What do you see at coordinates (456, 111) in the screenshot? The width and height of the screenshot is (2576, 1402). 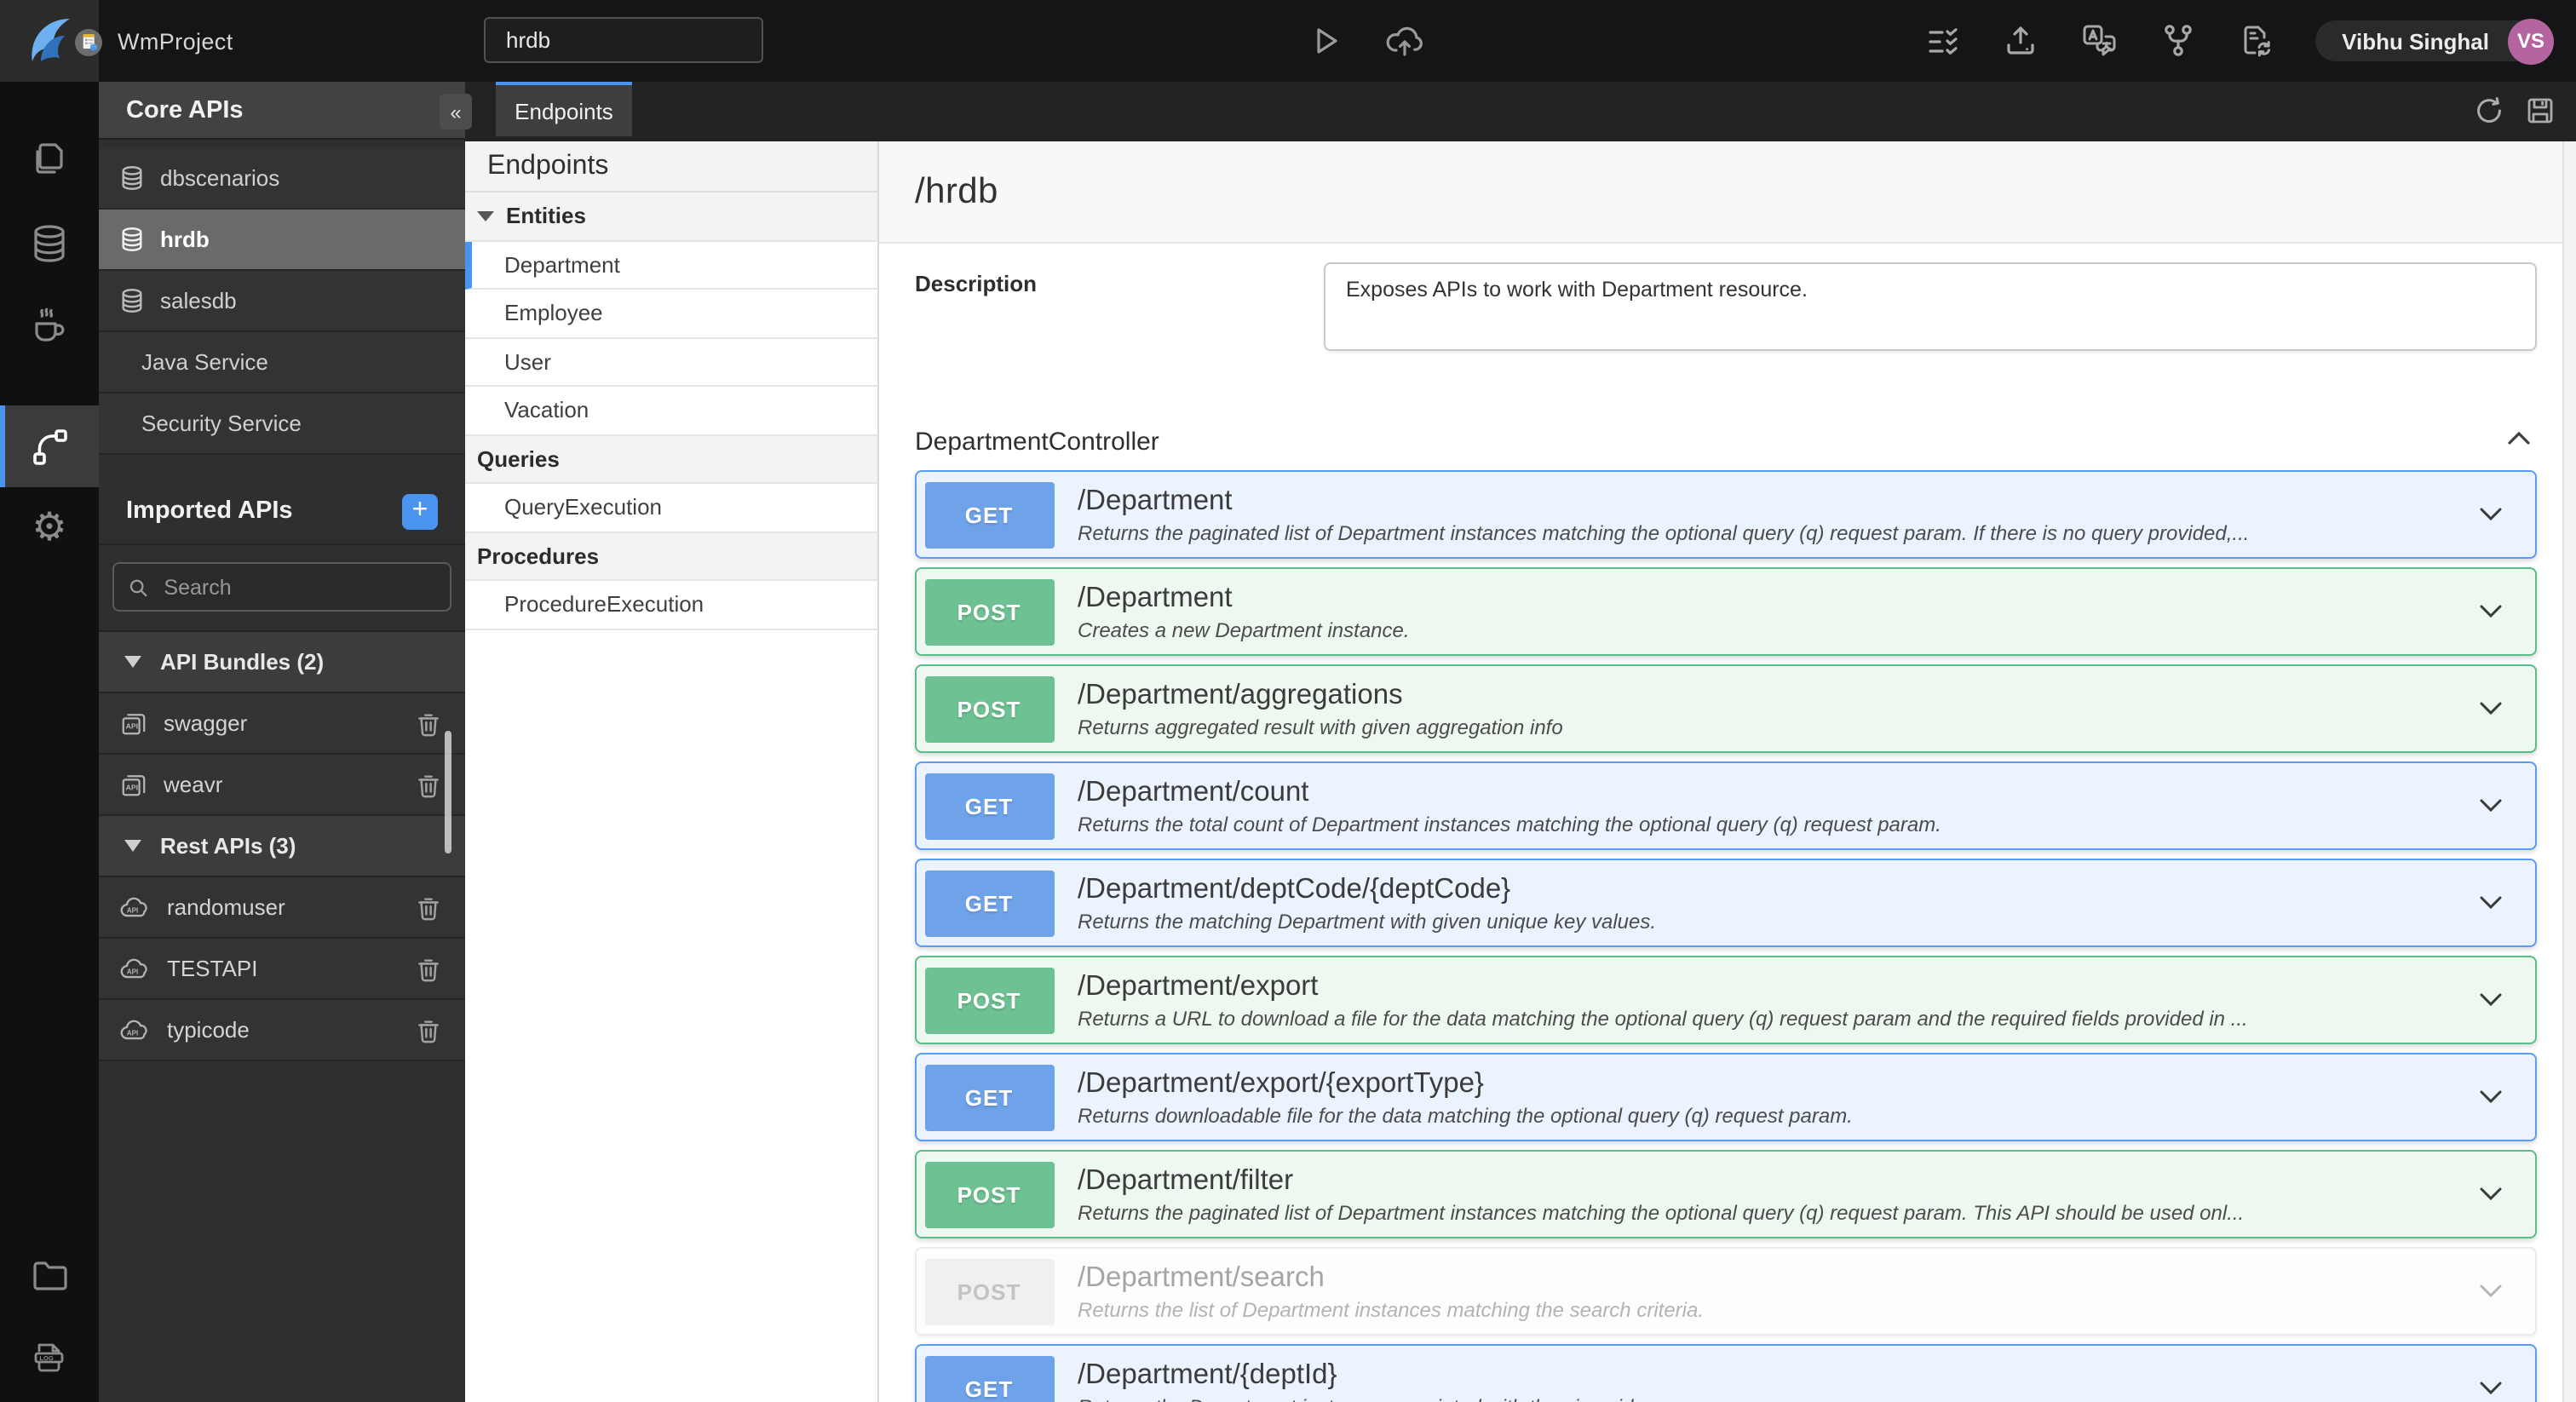 I see `collapse-panel-button: «` at bounding box center [456, 111].